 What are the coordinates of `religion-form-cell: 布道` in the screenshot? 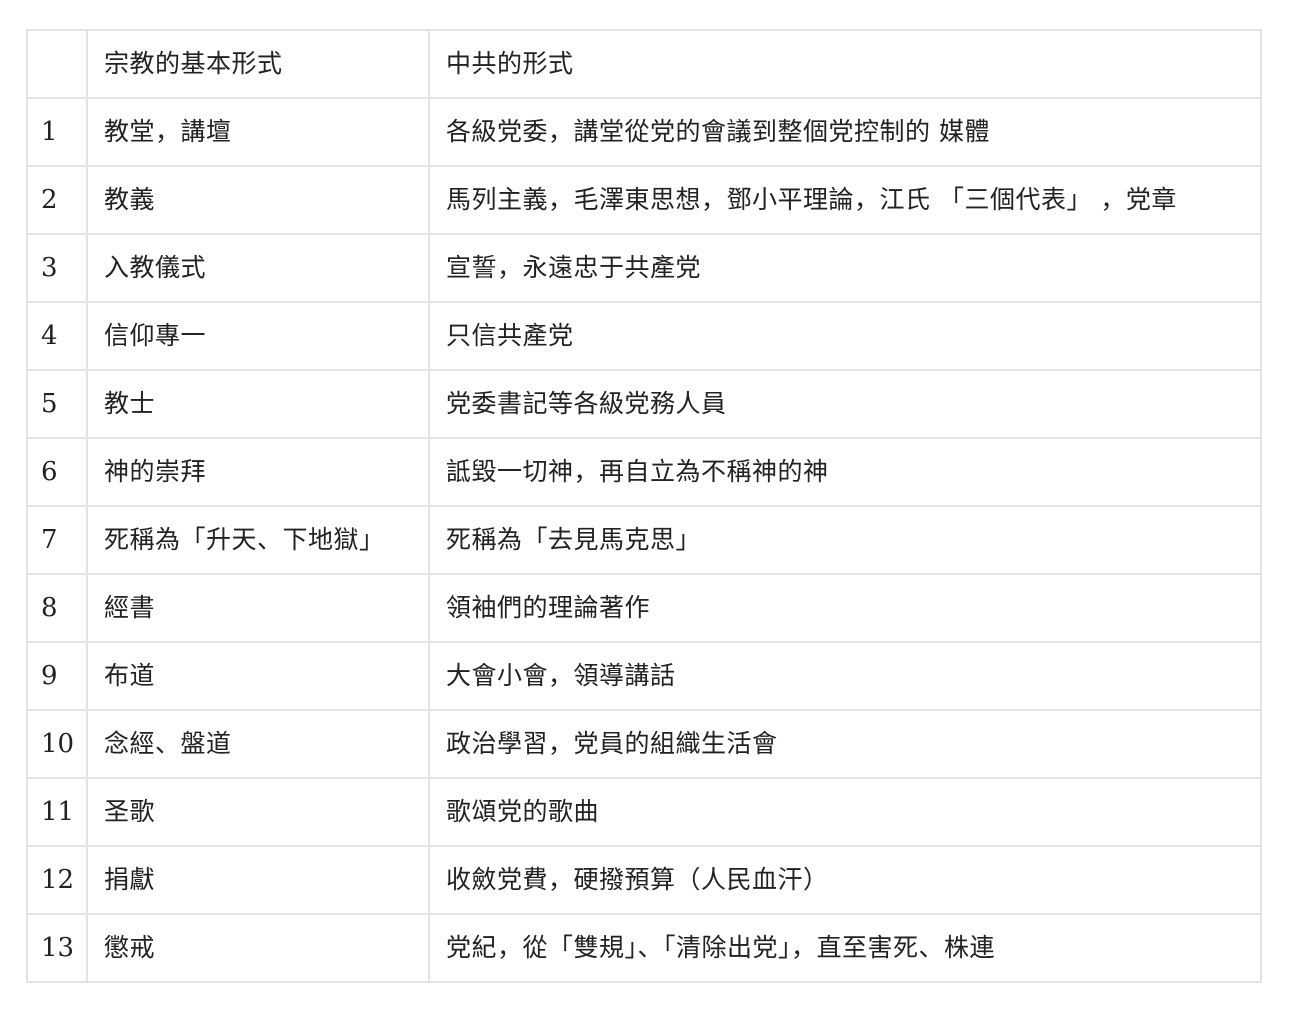 It's located at (258, 676).